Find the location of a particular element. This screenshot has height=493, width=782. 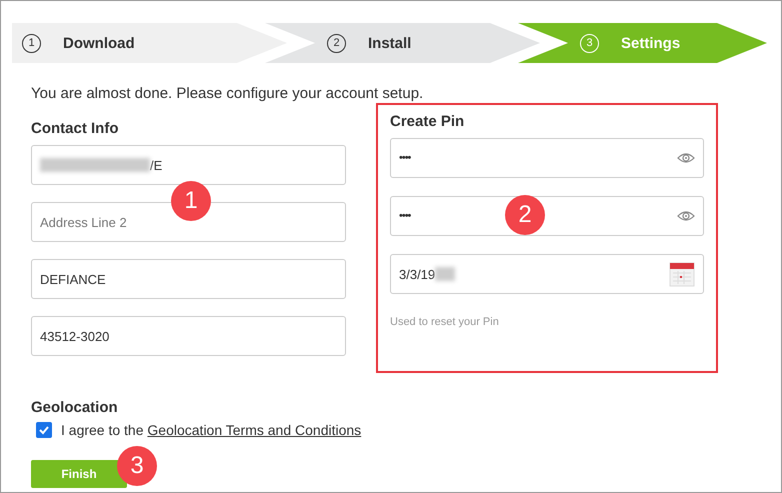

intro-text: You are almost done. Please configure your account setup. is located at coordinates (227, 93).